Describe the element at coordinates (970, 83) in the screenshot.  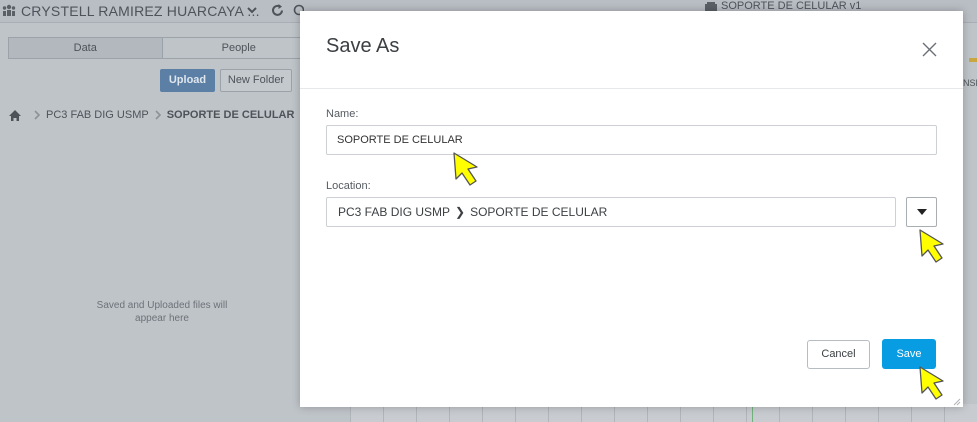
I see `ribbon-edge-label: NSF` at that location.